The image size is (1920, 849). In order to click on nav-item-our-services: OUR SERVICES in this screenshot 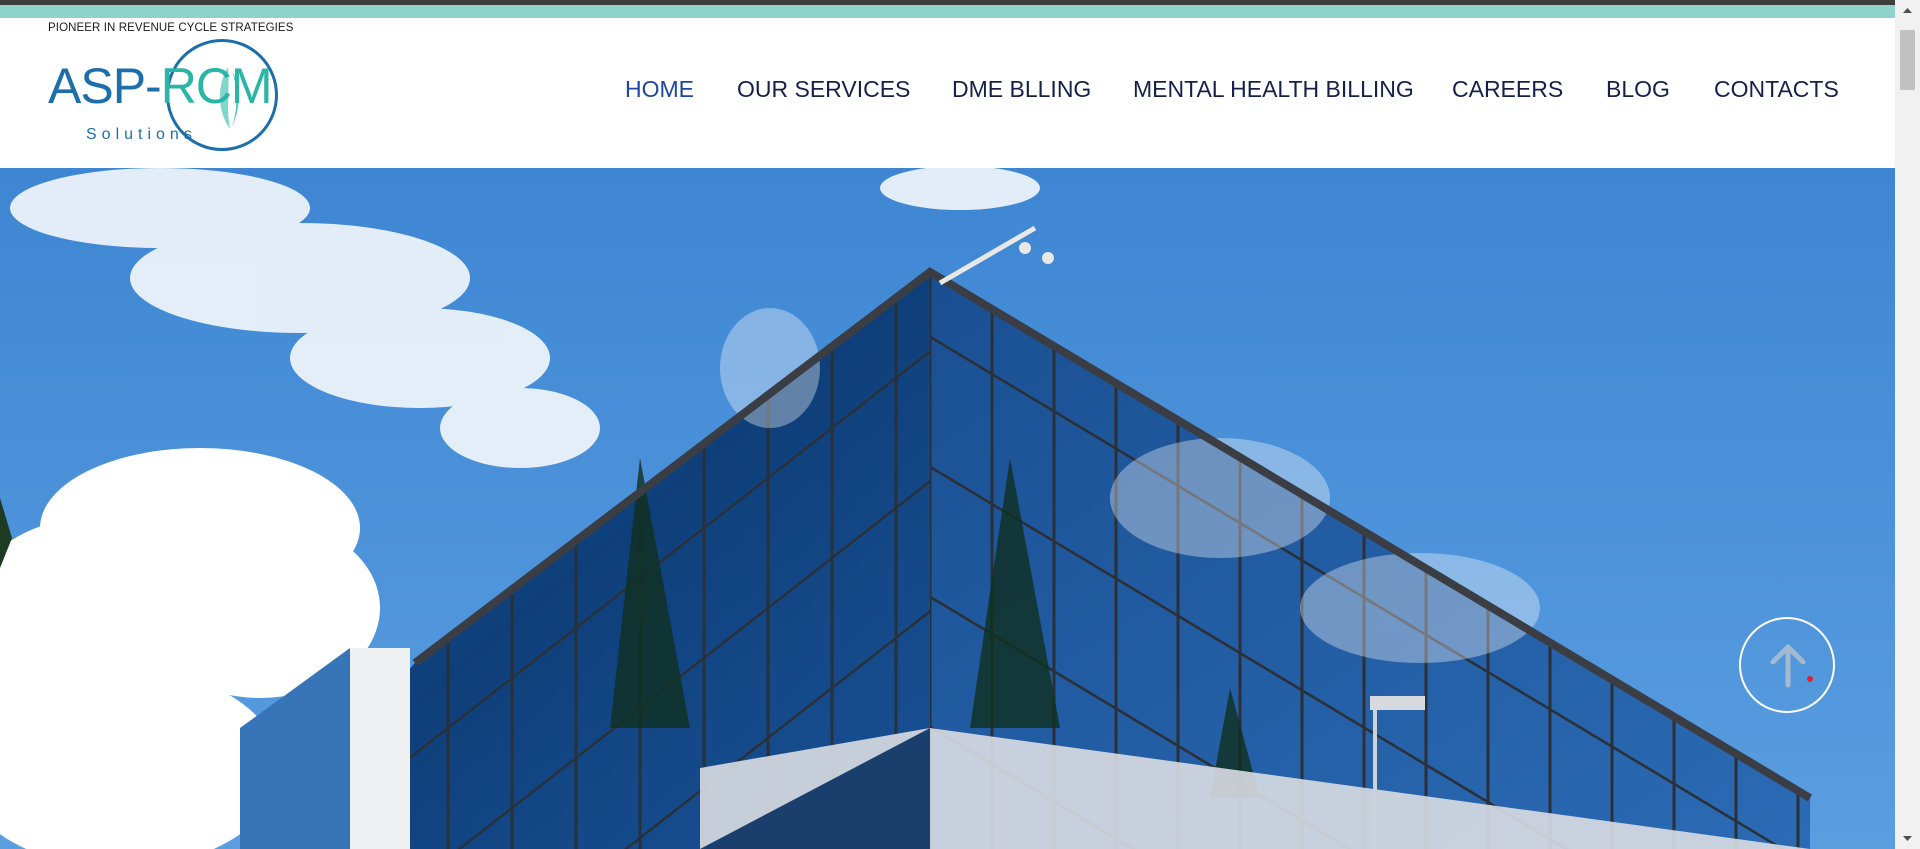, I will do `click(823, 89)`.